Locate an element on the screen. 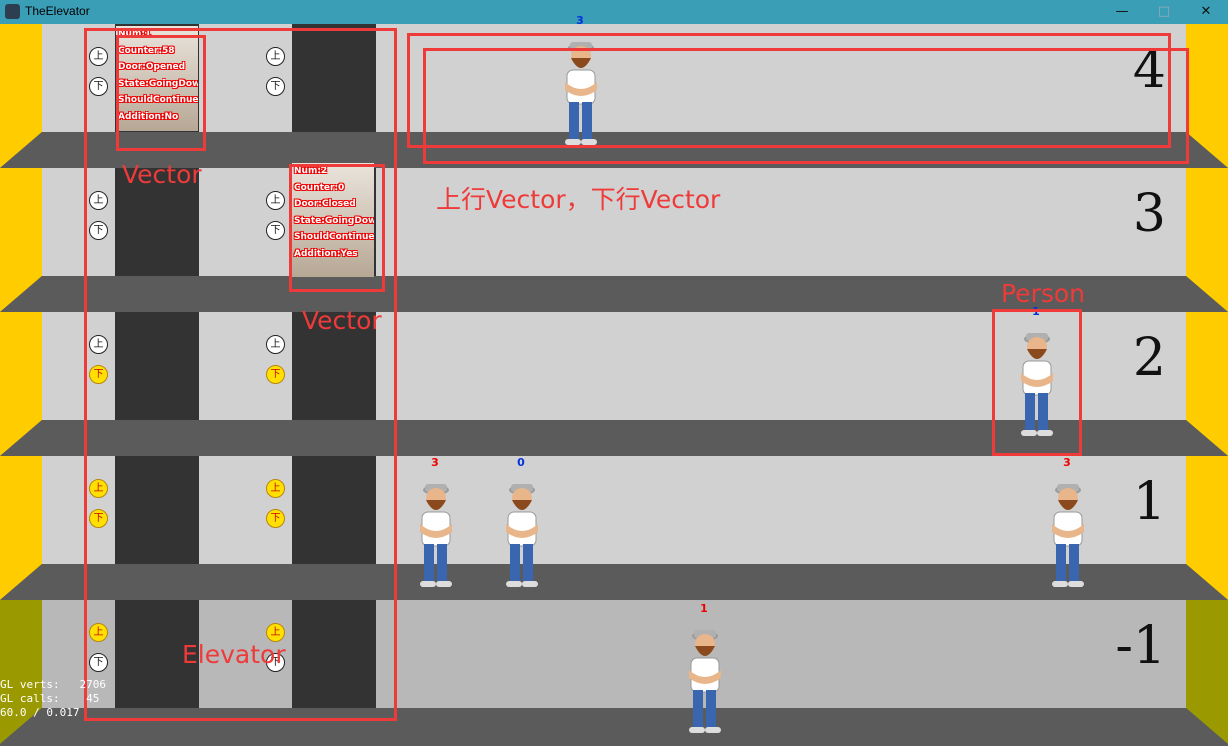 The height and width of the screenshot is (746, 1228). person-sprite: 0 is located at coordinates (521, 526).